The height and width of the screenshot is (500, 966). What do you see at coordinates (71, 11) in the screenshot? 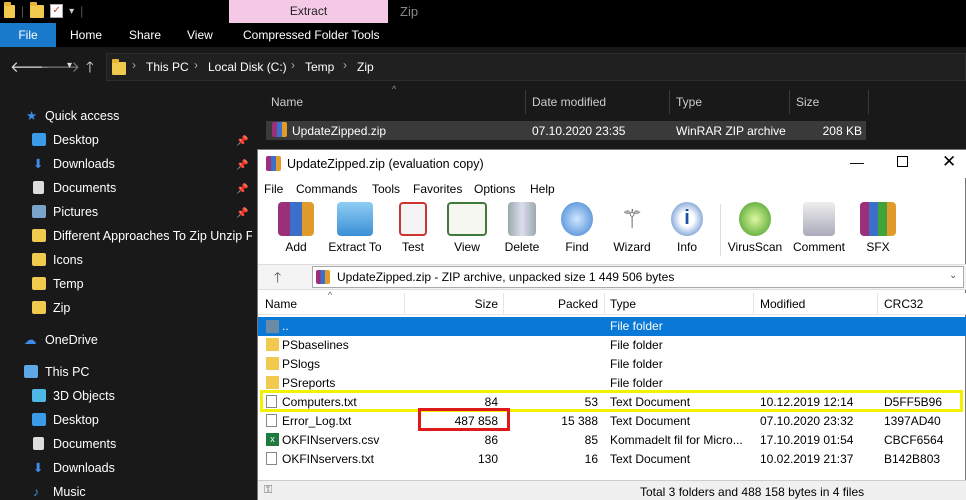
I see `customize-qat-icon: ▾` at bounding box center [71, 11].